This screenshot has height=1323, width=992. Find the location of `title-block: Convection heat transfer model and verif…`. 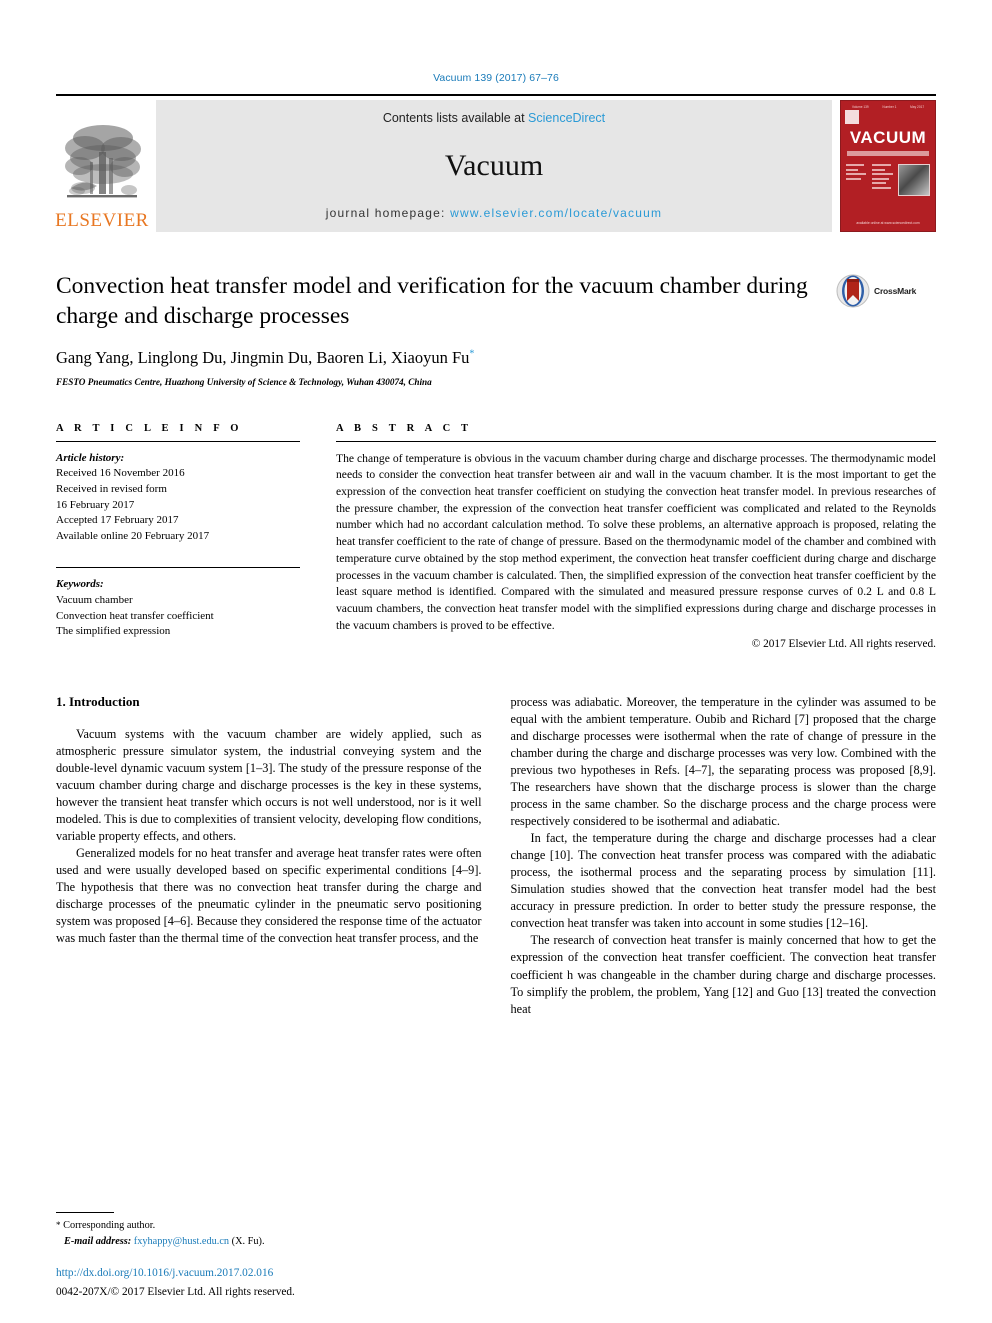

title-block: Convection heat transfer model and verif… is located at coordinates (496, 329).